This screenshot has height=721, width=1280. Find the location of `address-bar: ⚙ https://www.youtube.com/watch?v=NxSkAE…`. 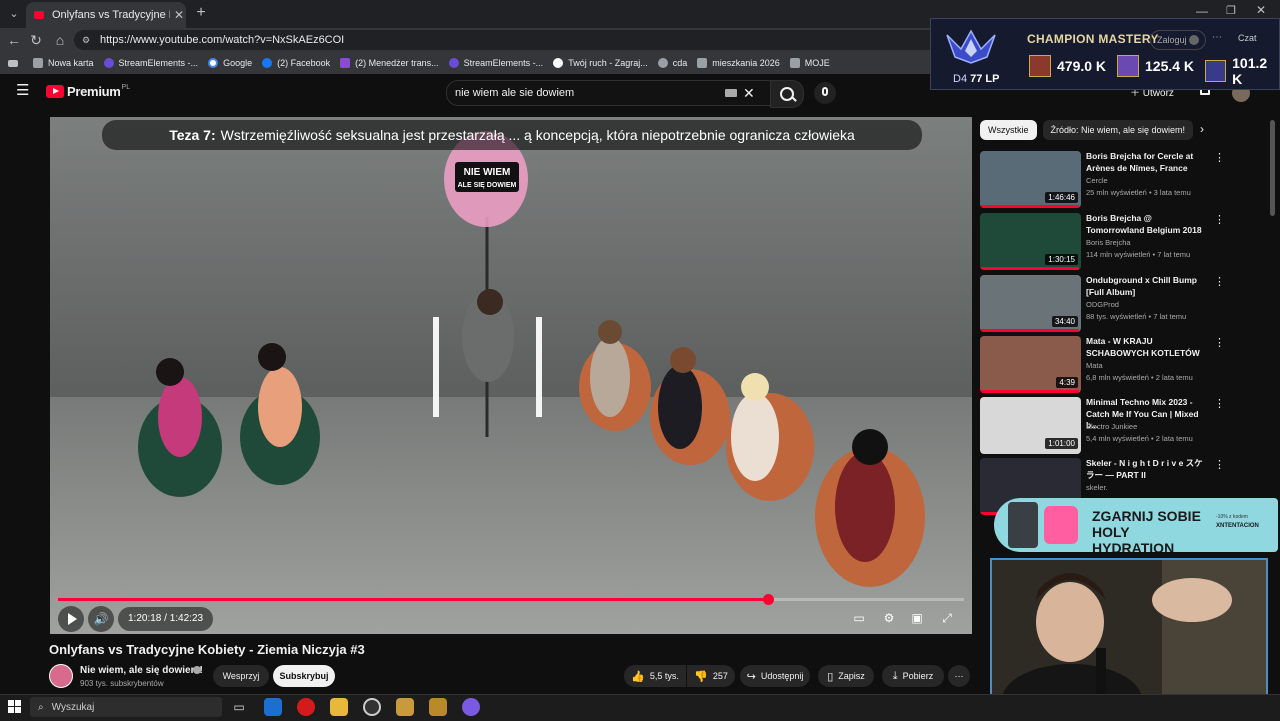

address-bar: ⚙ https://www.youtube.com/watch?v=NxSkAE… is located at coordinates (509, 40).